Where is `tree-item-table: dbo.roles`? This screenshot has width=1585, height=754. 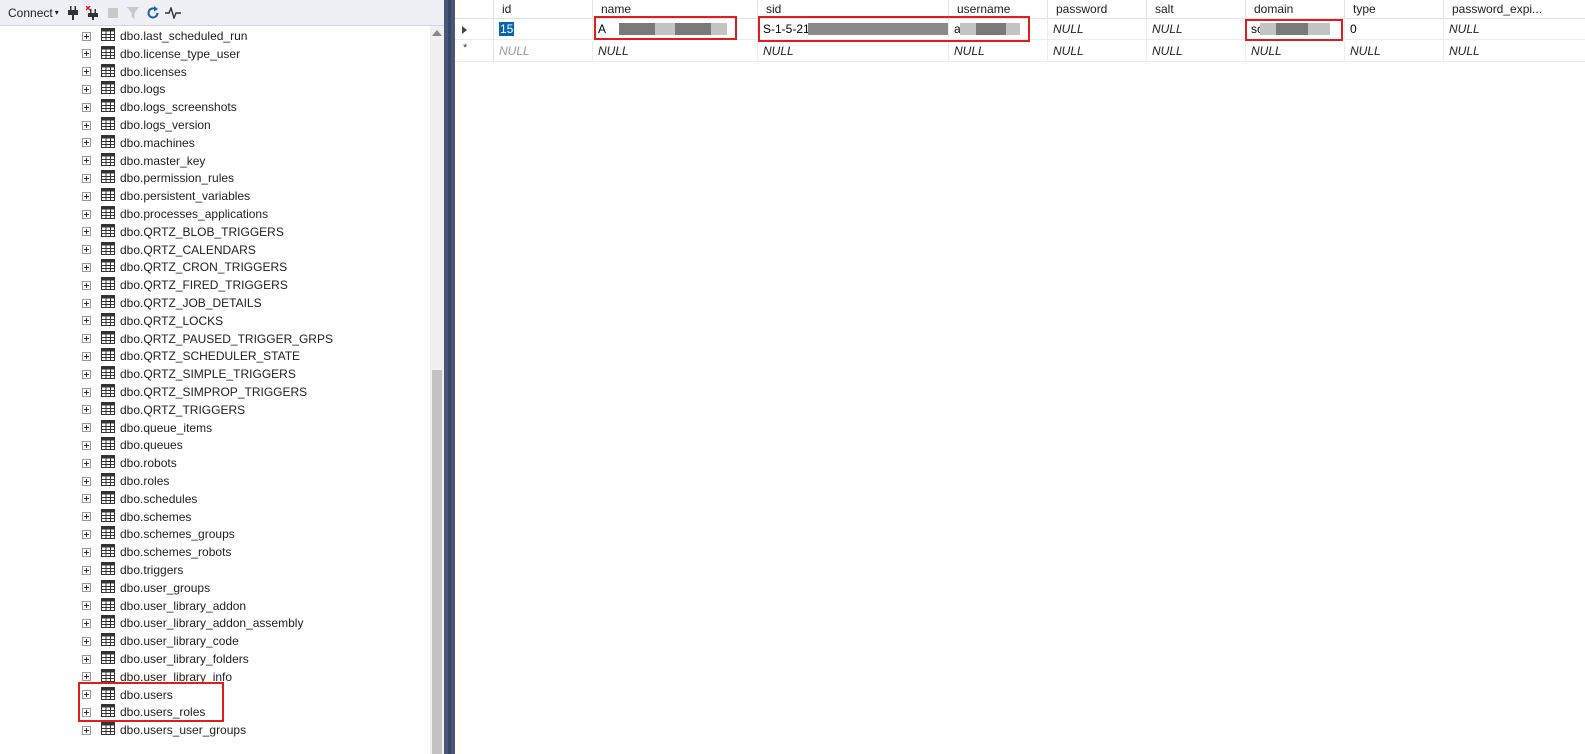 tree-item-table: dbo.roles is located at coordinates (125, 481).